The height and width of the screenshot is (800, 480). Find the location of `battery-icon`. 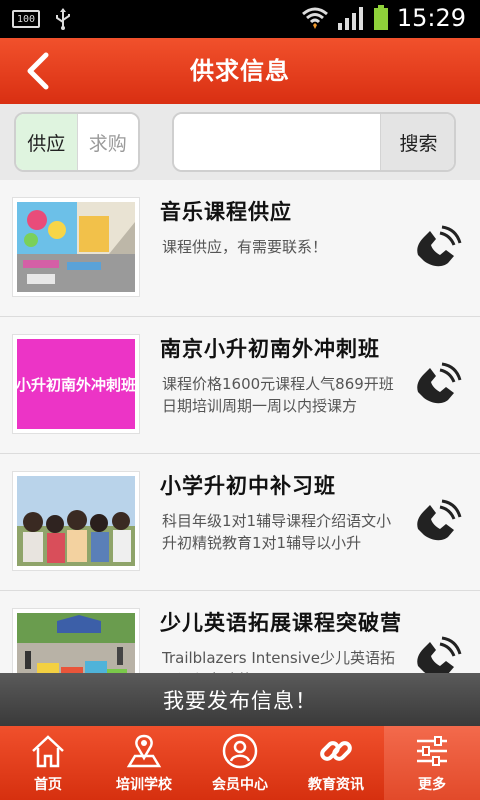

battery-icon is located at coordinates (380, 17).